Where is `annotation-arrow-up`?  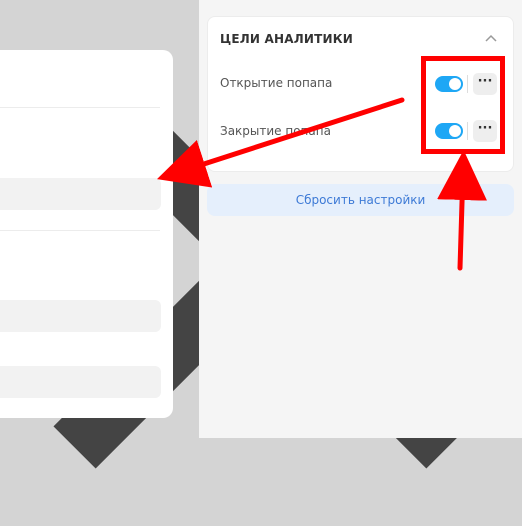
annotation-arrow-up is located at coordinates (462, 210).